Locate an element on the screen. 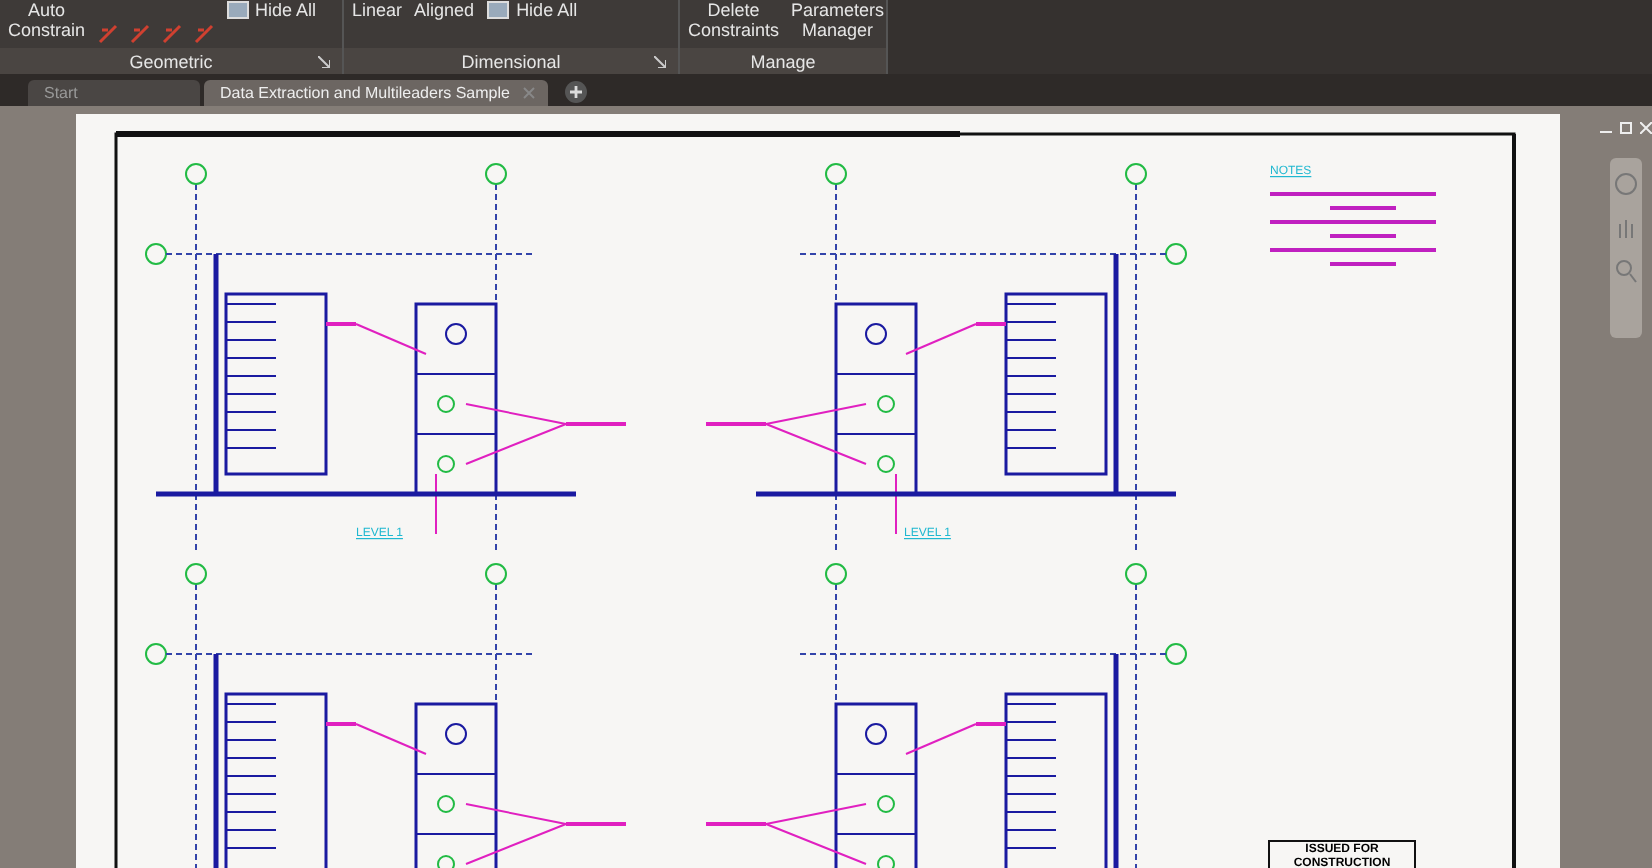 Image resolution: width=1652 pixels, height=868 pixels. zoom-icon is located at coordinates (1626, 272).